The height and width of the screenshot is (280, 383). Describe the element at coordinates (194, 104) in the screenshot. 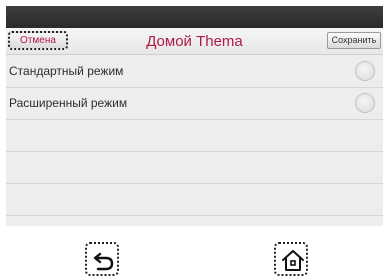

I see `option-row-extended: Расширенный режим` at that location.